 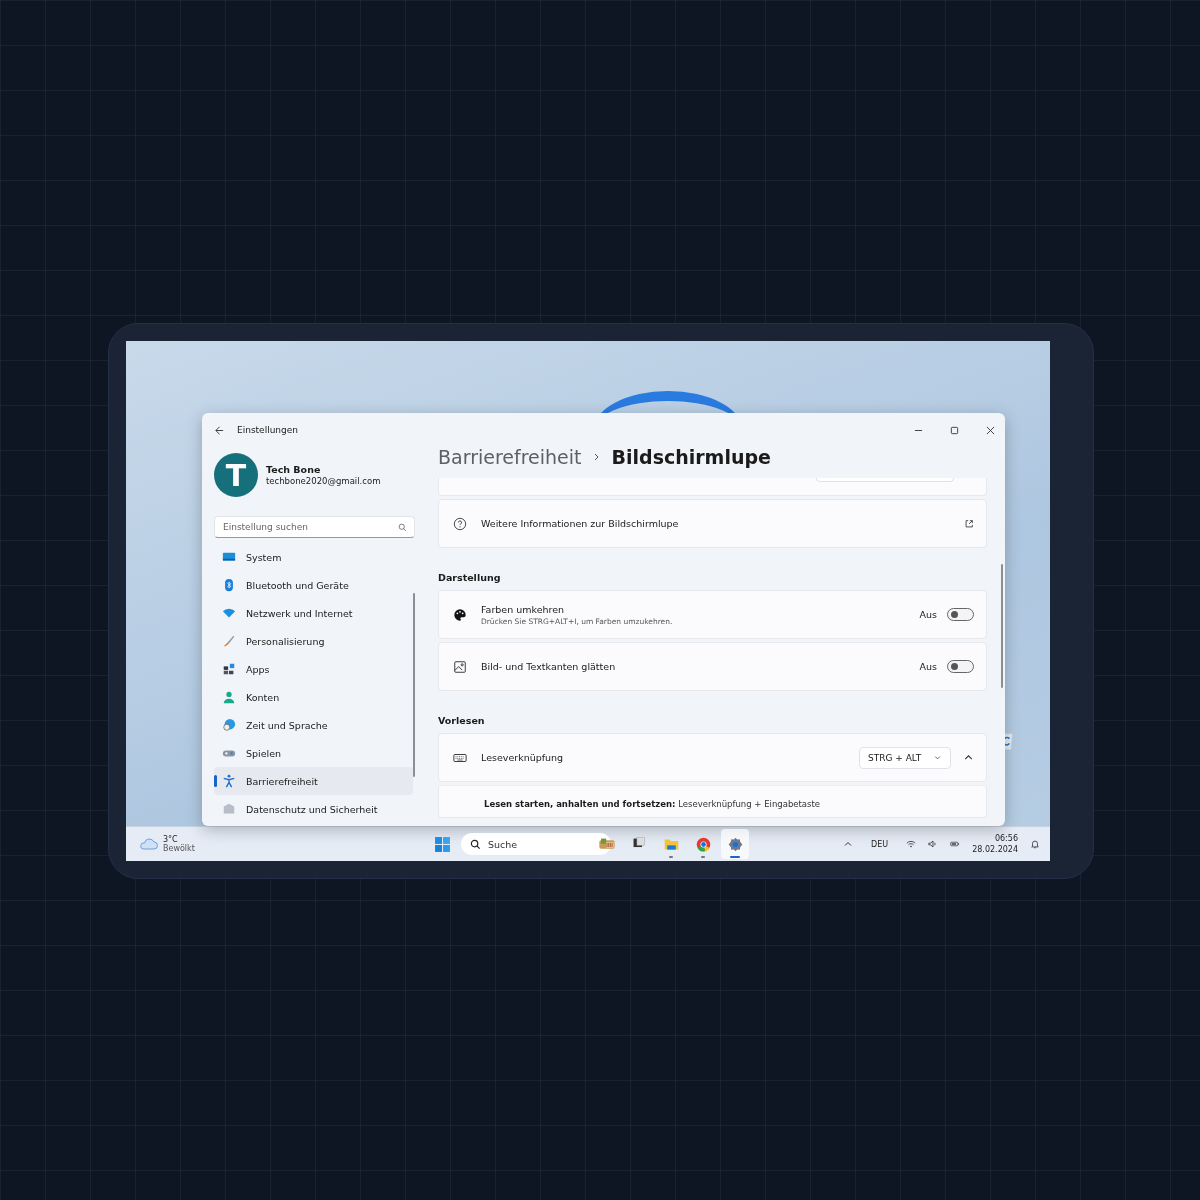 What do you see at coordinates (229, 725) in the screenshot?
I see `globe-clock-icon` at bounding box center [229, 725].